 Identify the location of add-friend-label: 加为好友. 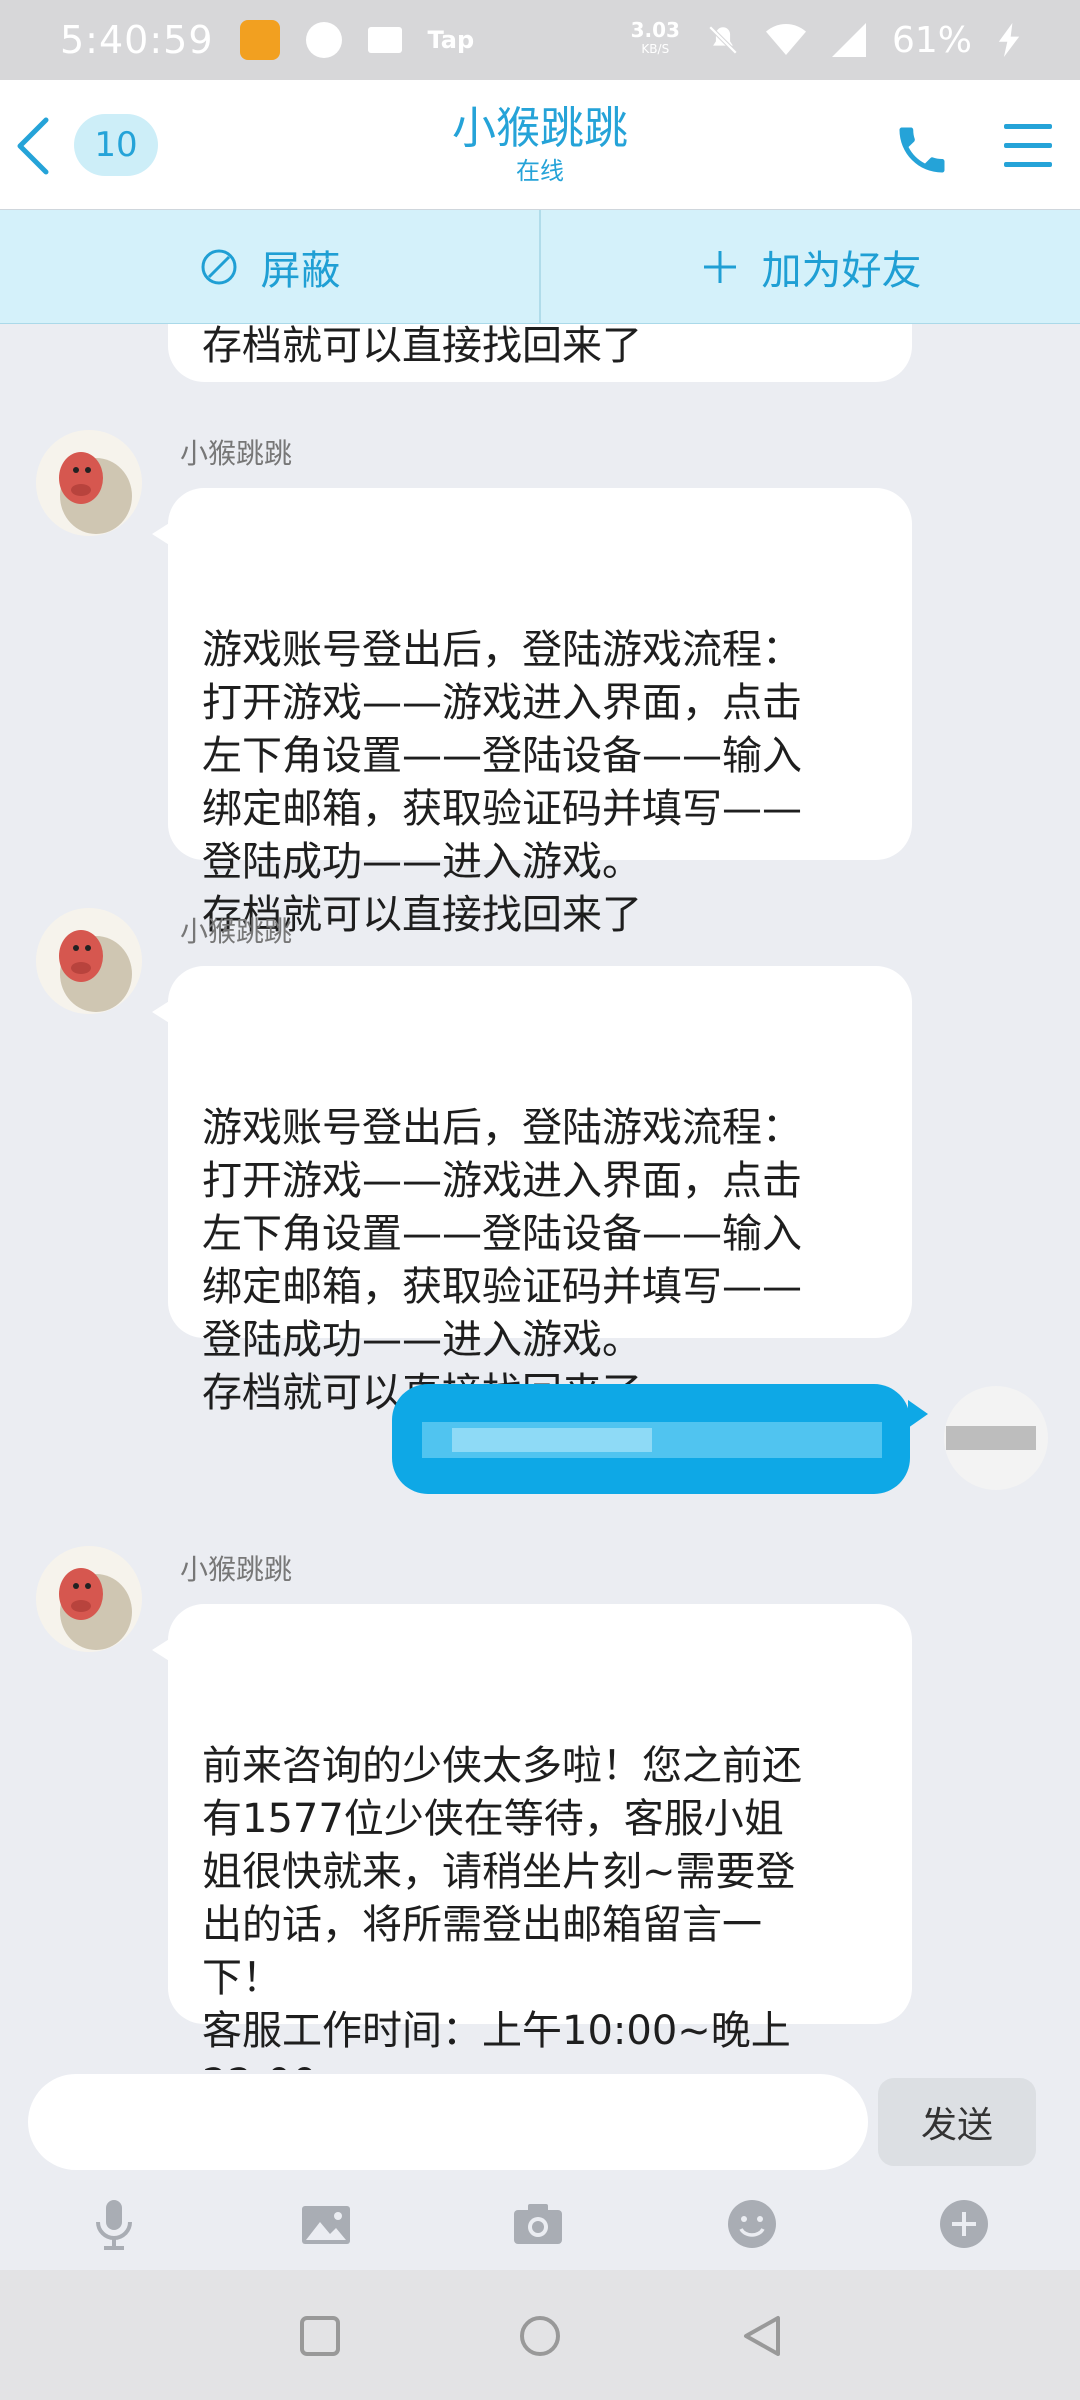
(841, 270).